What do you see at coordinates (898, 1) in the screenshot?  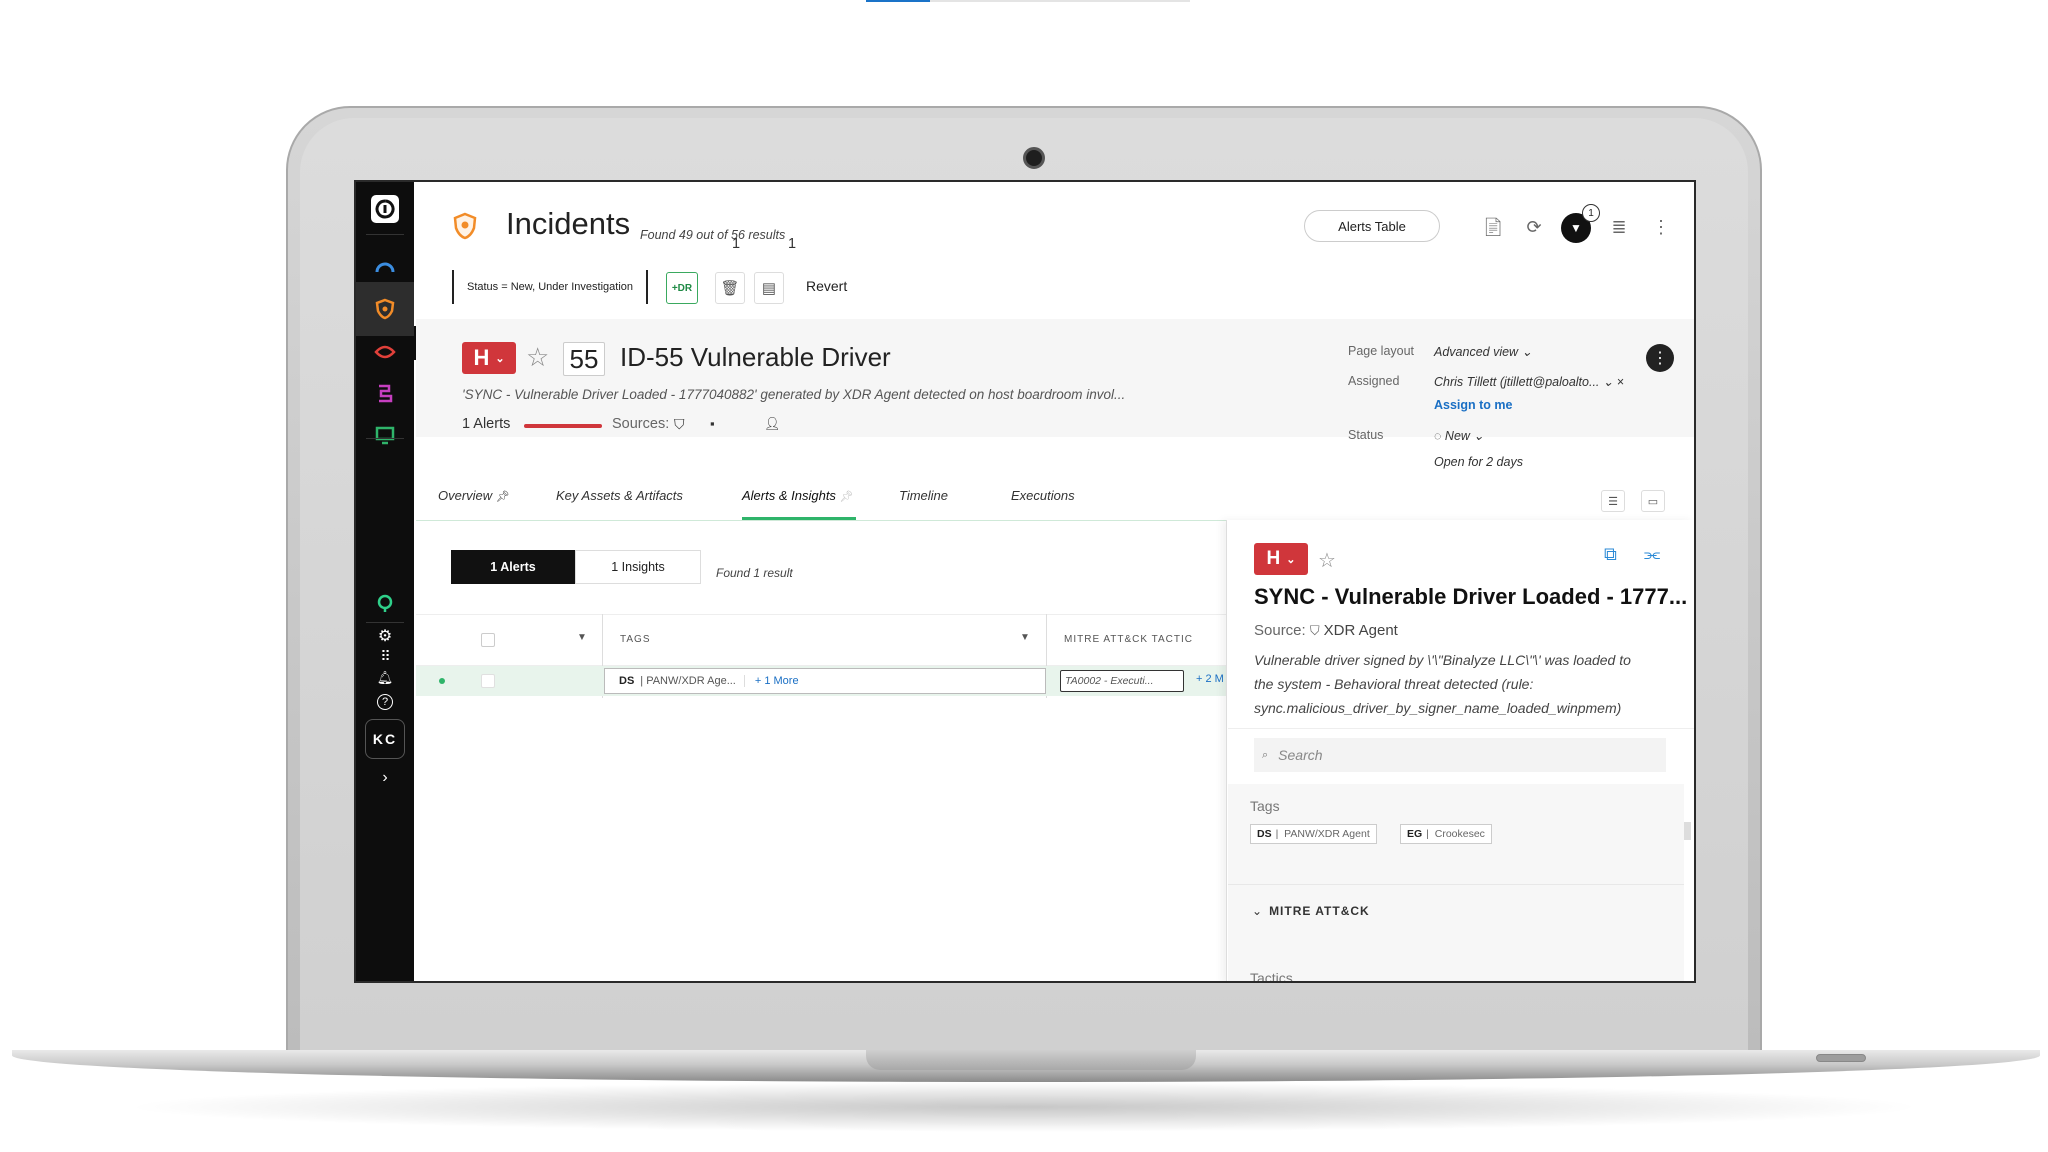 I see `page-progress-fill` at bounding box center [898, 1].